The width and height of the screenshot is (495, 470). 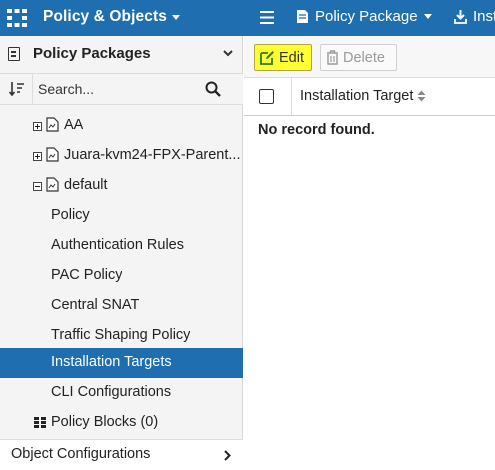 I want to click on tree-item-label: Central SNAT, so click(x=95, y=305).